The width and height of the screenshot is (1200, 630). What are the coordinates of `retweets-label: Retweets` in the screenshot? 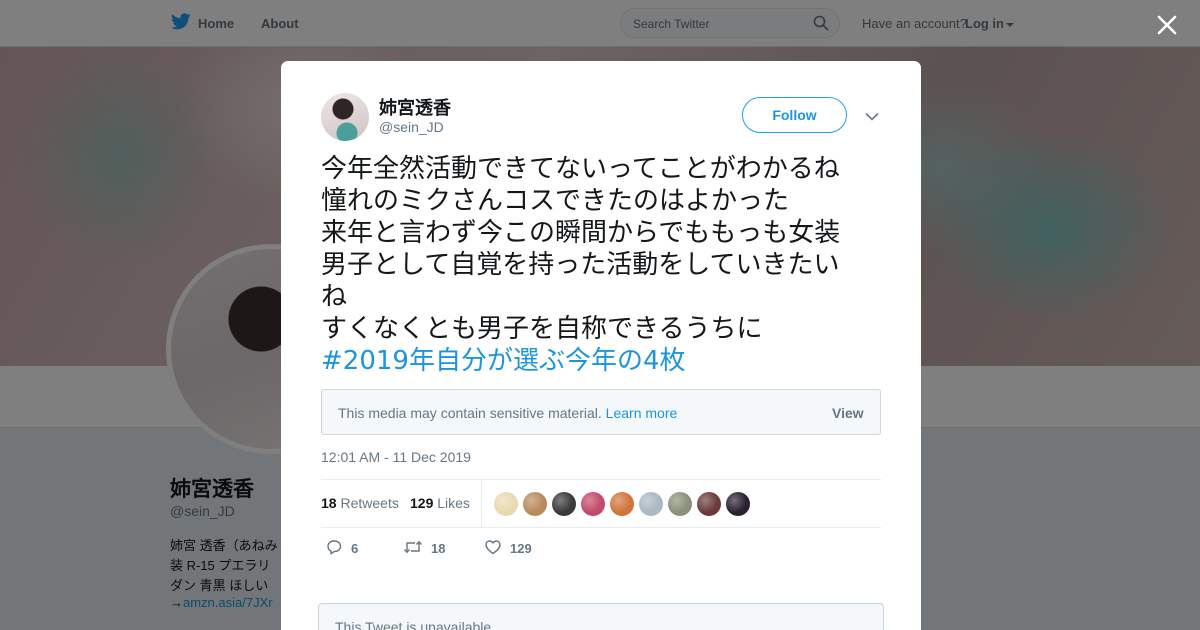 It's located at (369, 503).